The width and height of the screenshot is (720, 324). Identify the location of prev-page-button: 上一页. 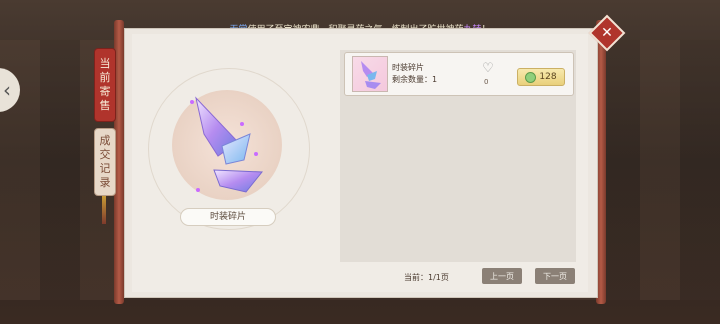
(502, 276).